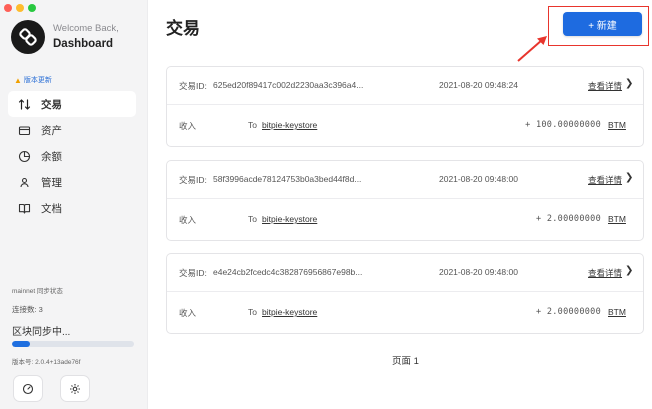 The image size is (652, 409). Describe the element at coordinates (51, 104) in the screenshot. I see `sidebar-item-label: 交易` at that location.